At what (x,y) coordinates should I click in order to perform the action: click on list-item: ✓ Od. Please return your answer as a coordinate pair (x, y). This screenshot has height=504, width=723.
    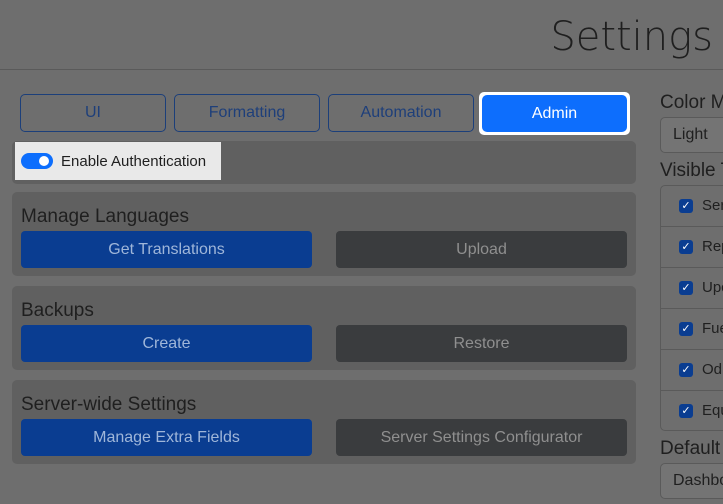
    Looking at the image, I should click on (692, 370).